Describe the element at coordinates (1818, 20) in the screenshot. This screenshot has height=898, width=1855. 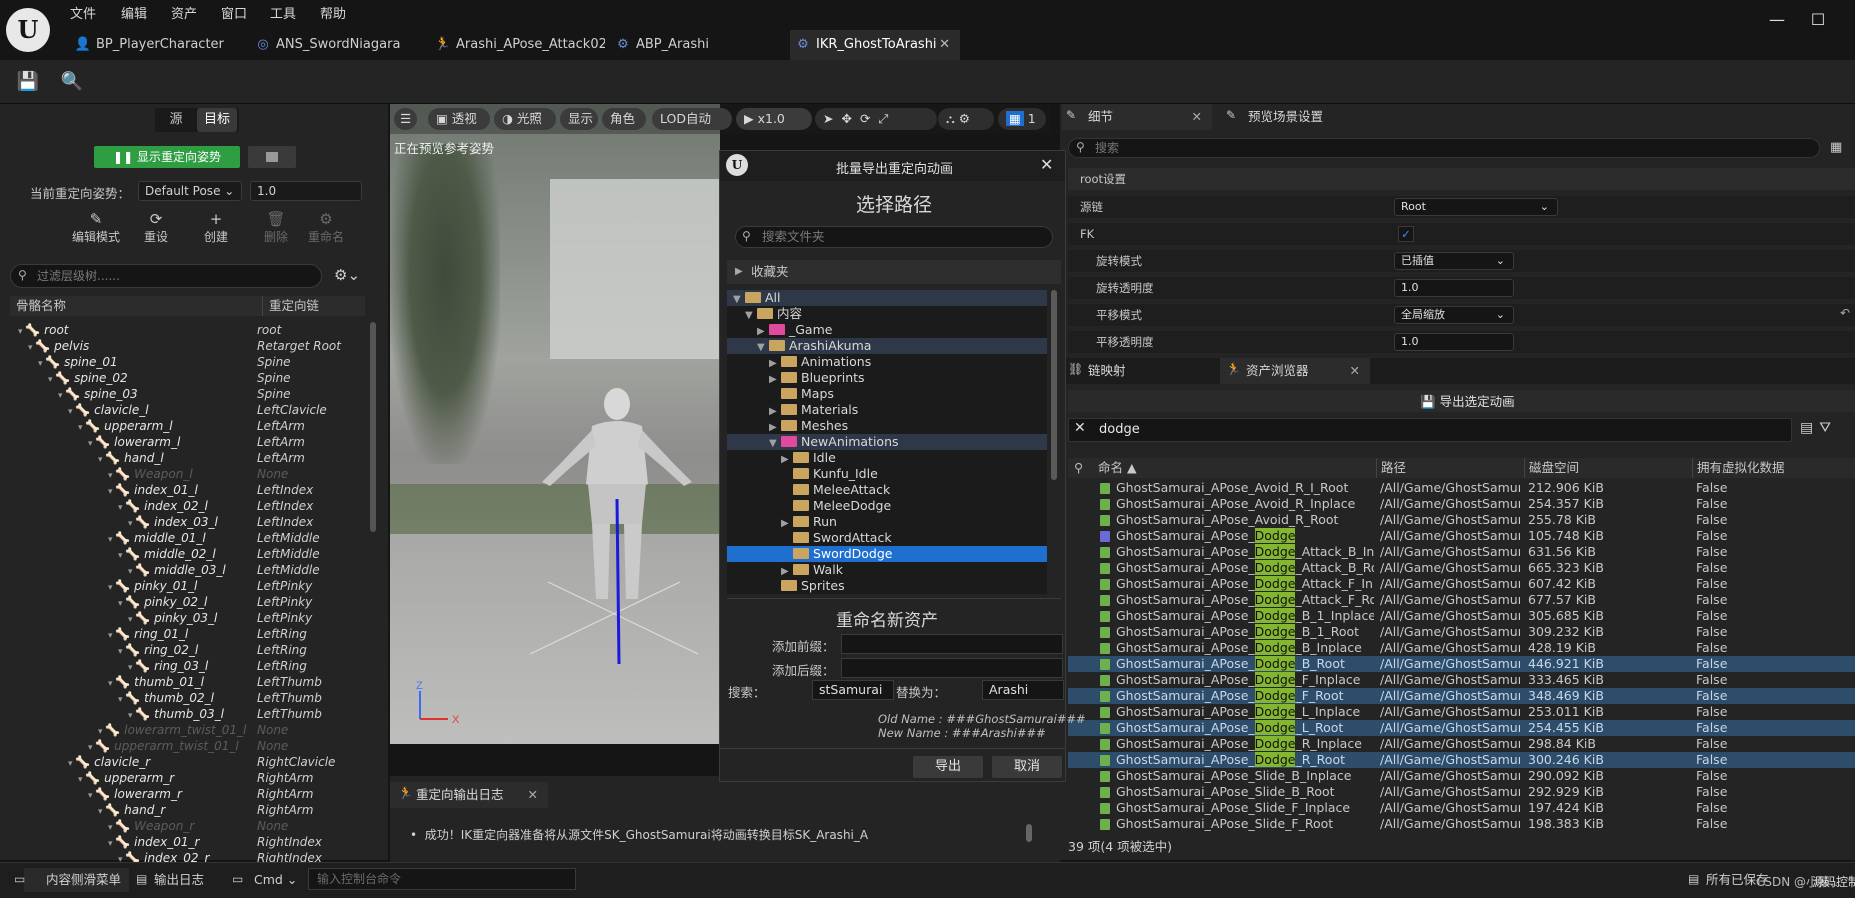
I see `maximize-button: ☐` at that location.